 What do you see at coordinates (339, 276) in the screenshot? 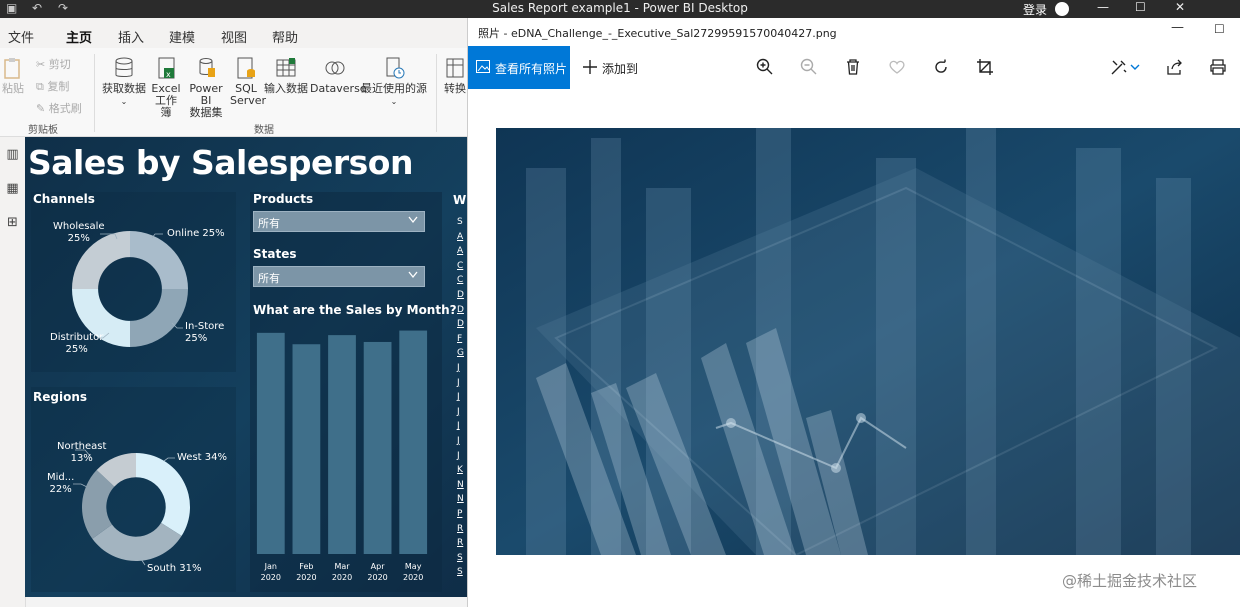
I see `states-dropdown: 所有` at bounding box center [339, 276].